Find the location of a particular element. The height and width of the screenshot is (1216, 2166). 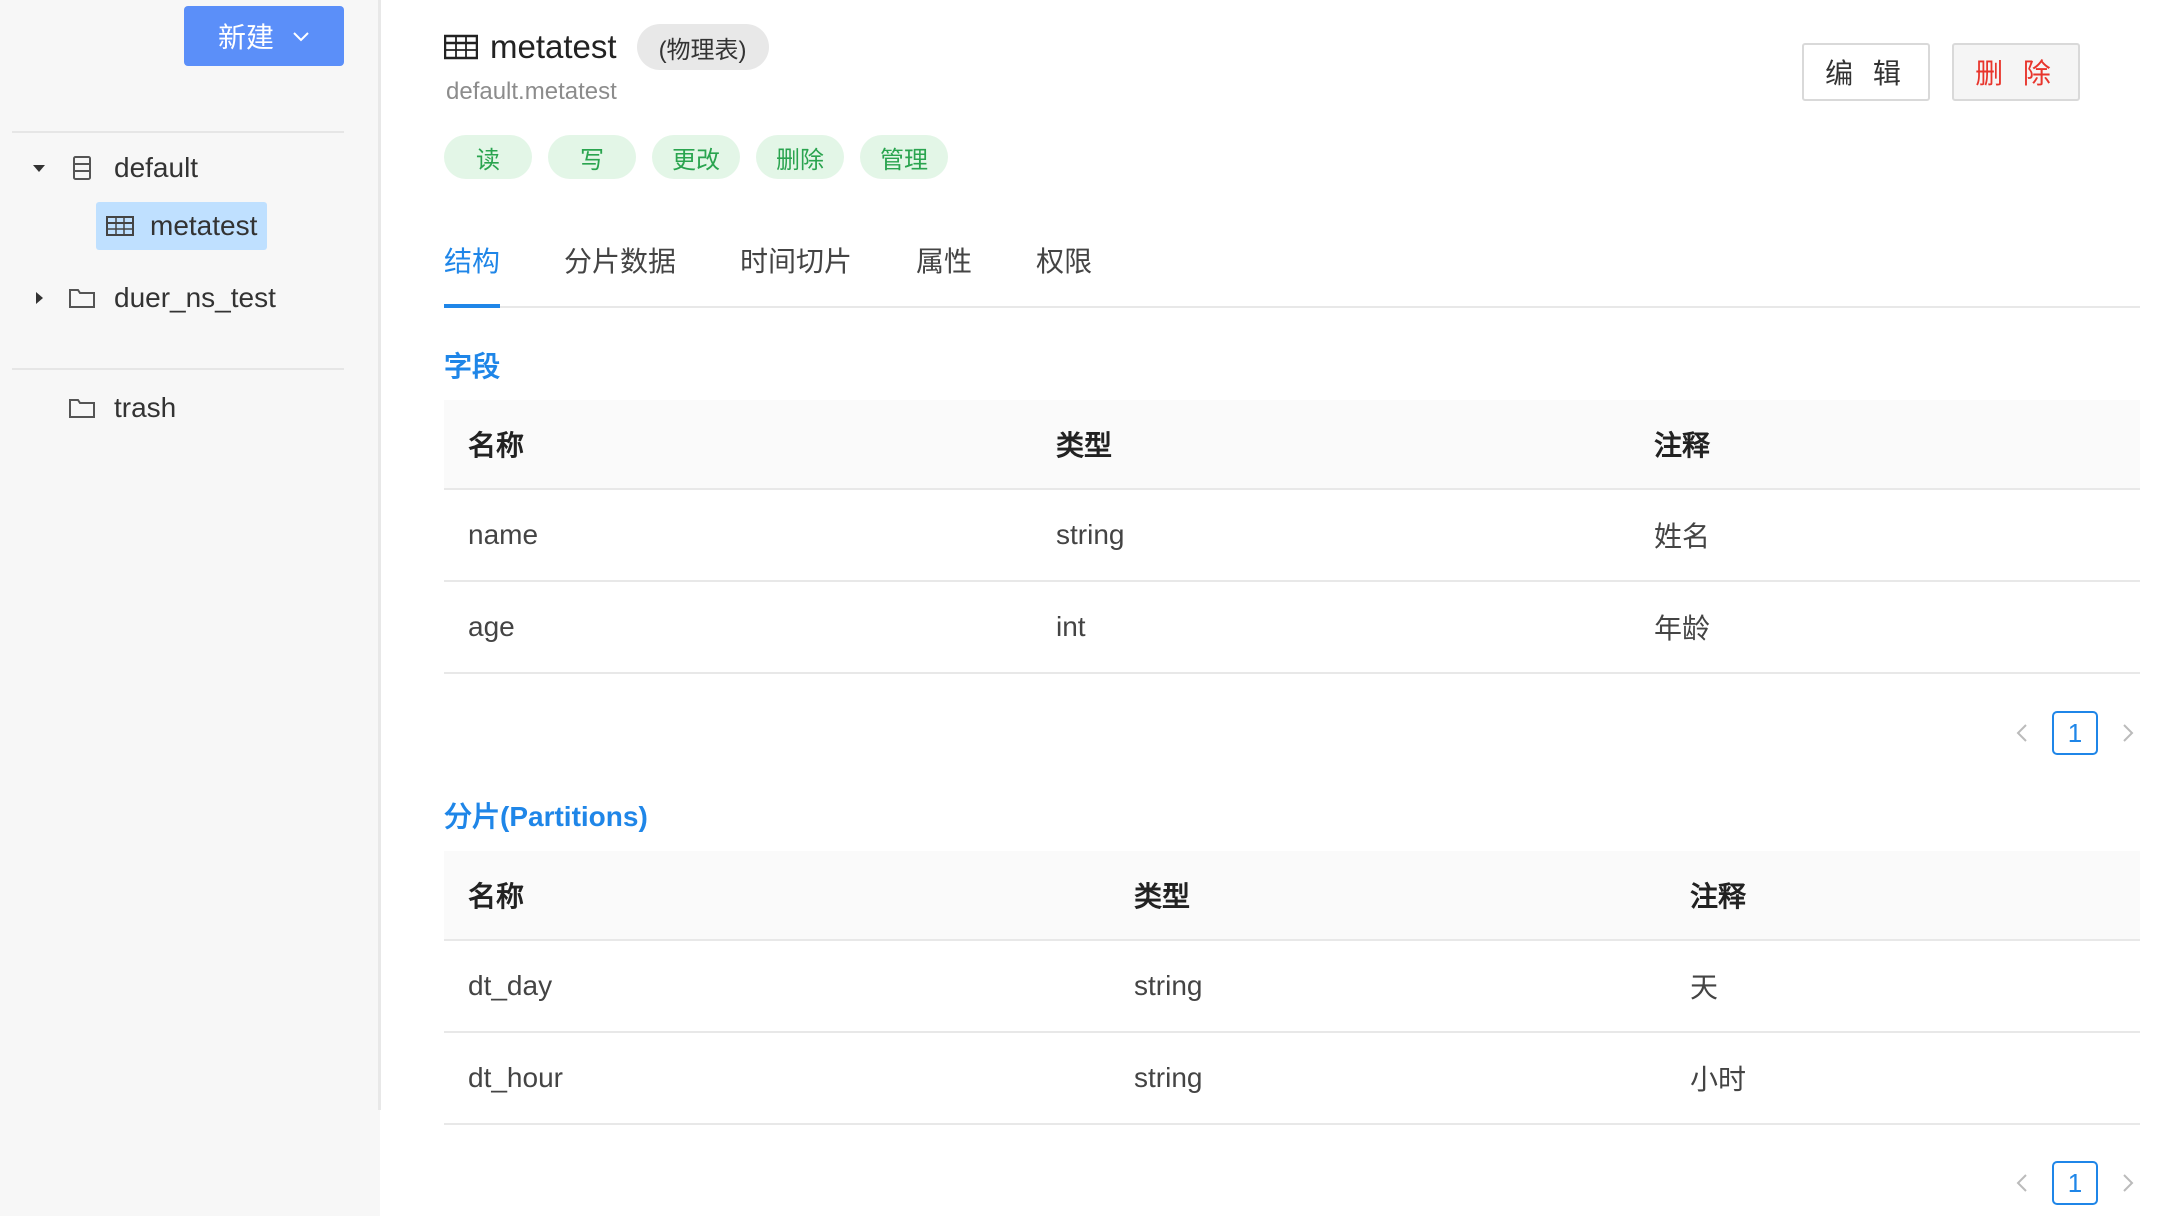

tree-node-duer-ns-test: duer_ns_test is located at coordinates (152, 298).